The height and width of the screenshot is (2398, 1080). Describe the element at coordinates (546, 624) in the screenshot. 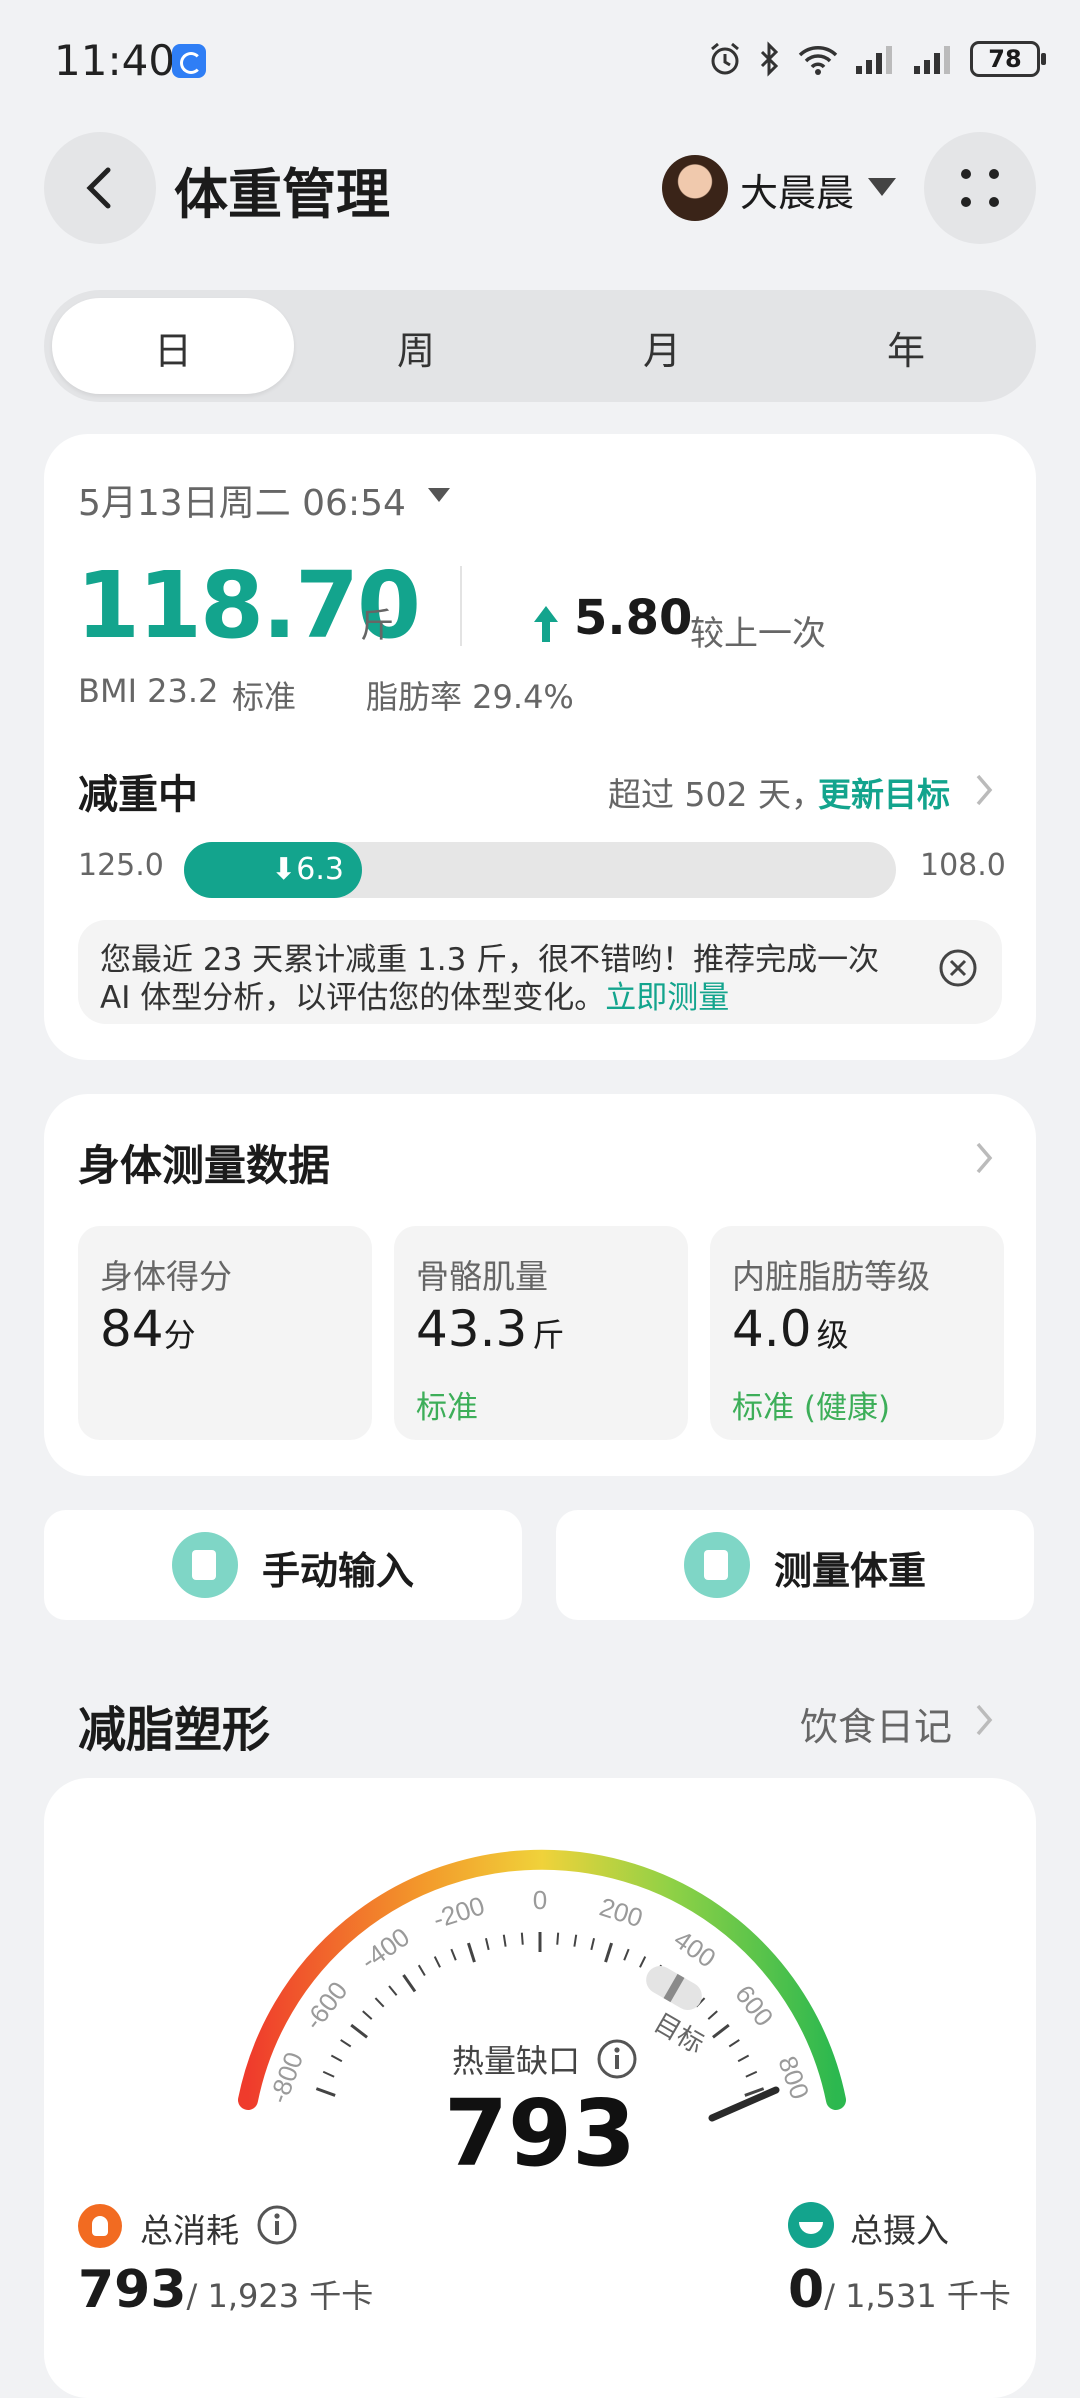

I see `arrow-up-icon` at that location.